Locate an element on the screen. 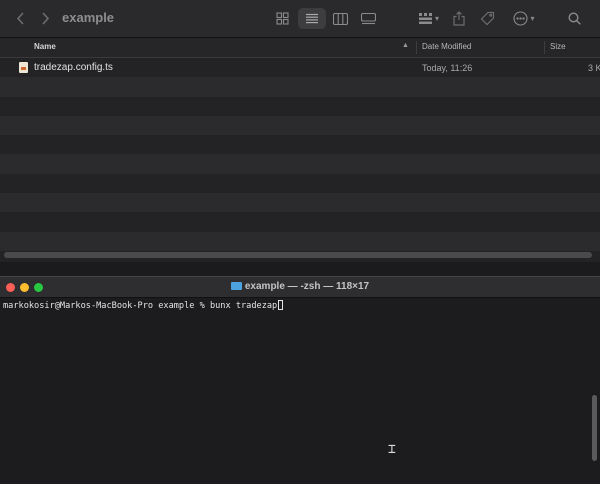 Image resolution: width=600 pixels, height=484 pixels. grid-icon is located at coordinates (282, 18).